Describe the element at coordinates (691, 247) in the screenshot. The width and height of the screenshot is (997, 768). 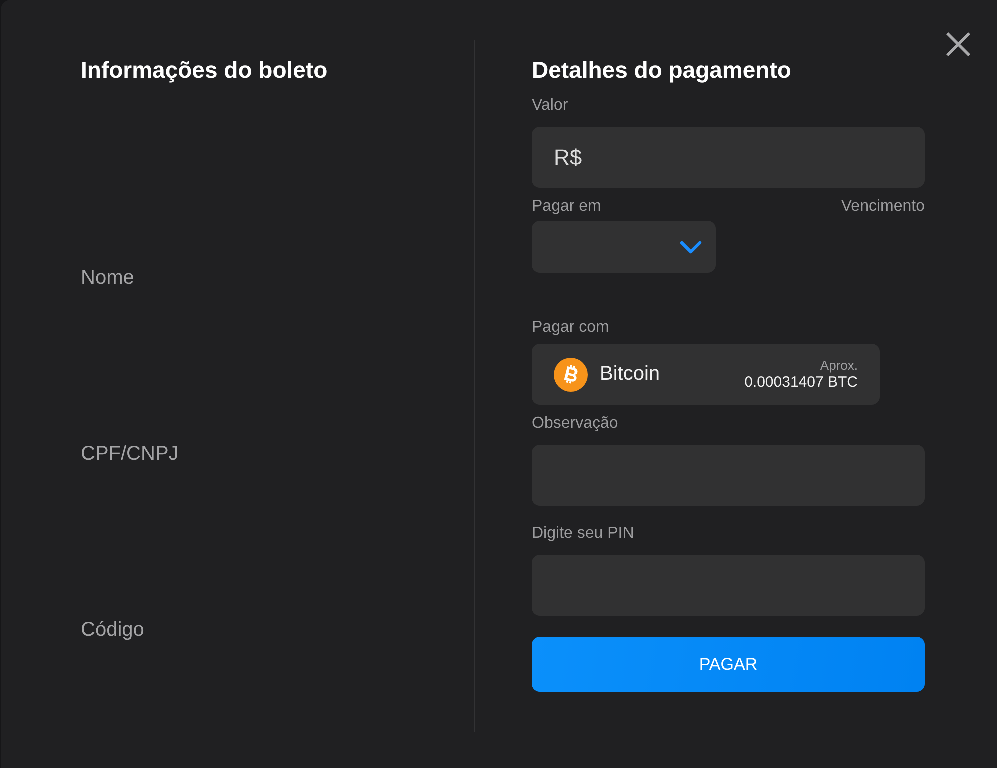
I see `chevron-down-icon` at that location.